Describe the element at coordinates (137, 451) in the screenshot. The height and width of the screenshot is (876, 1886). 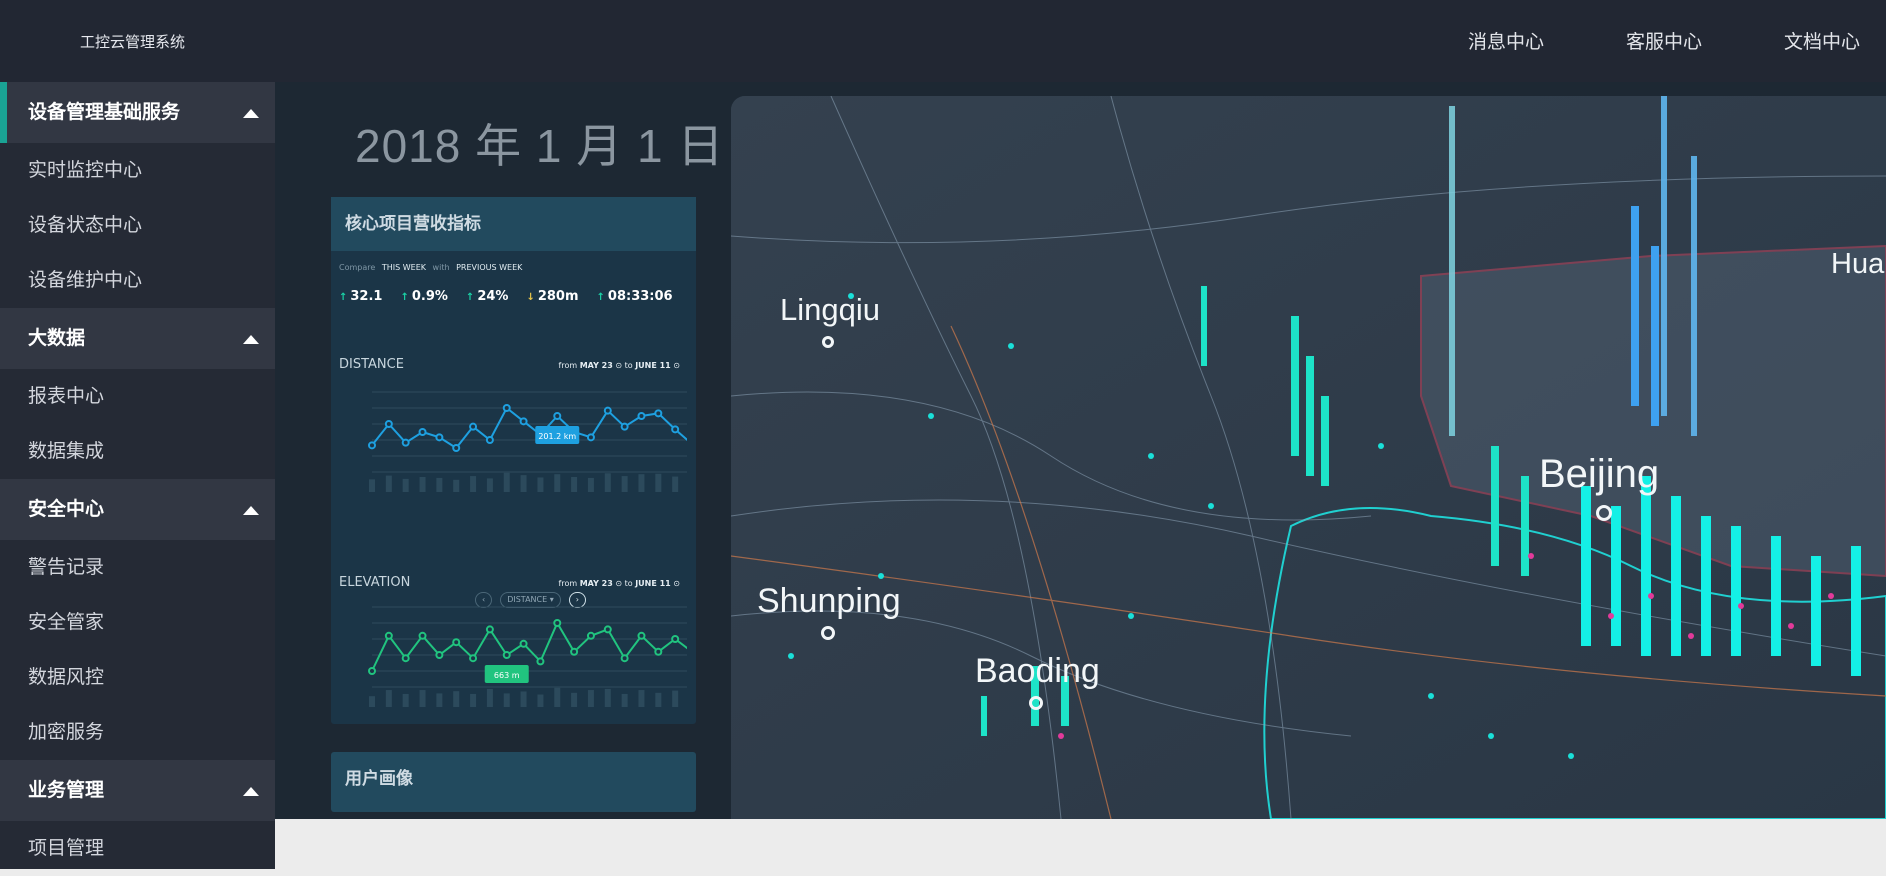
I see `sidebar-item-data-integration: 数据集成` at that location.